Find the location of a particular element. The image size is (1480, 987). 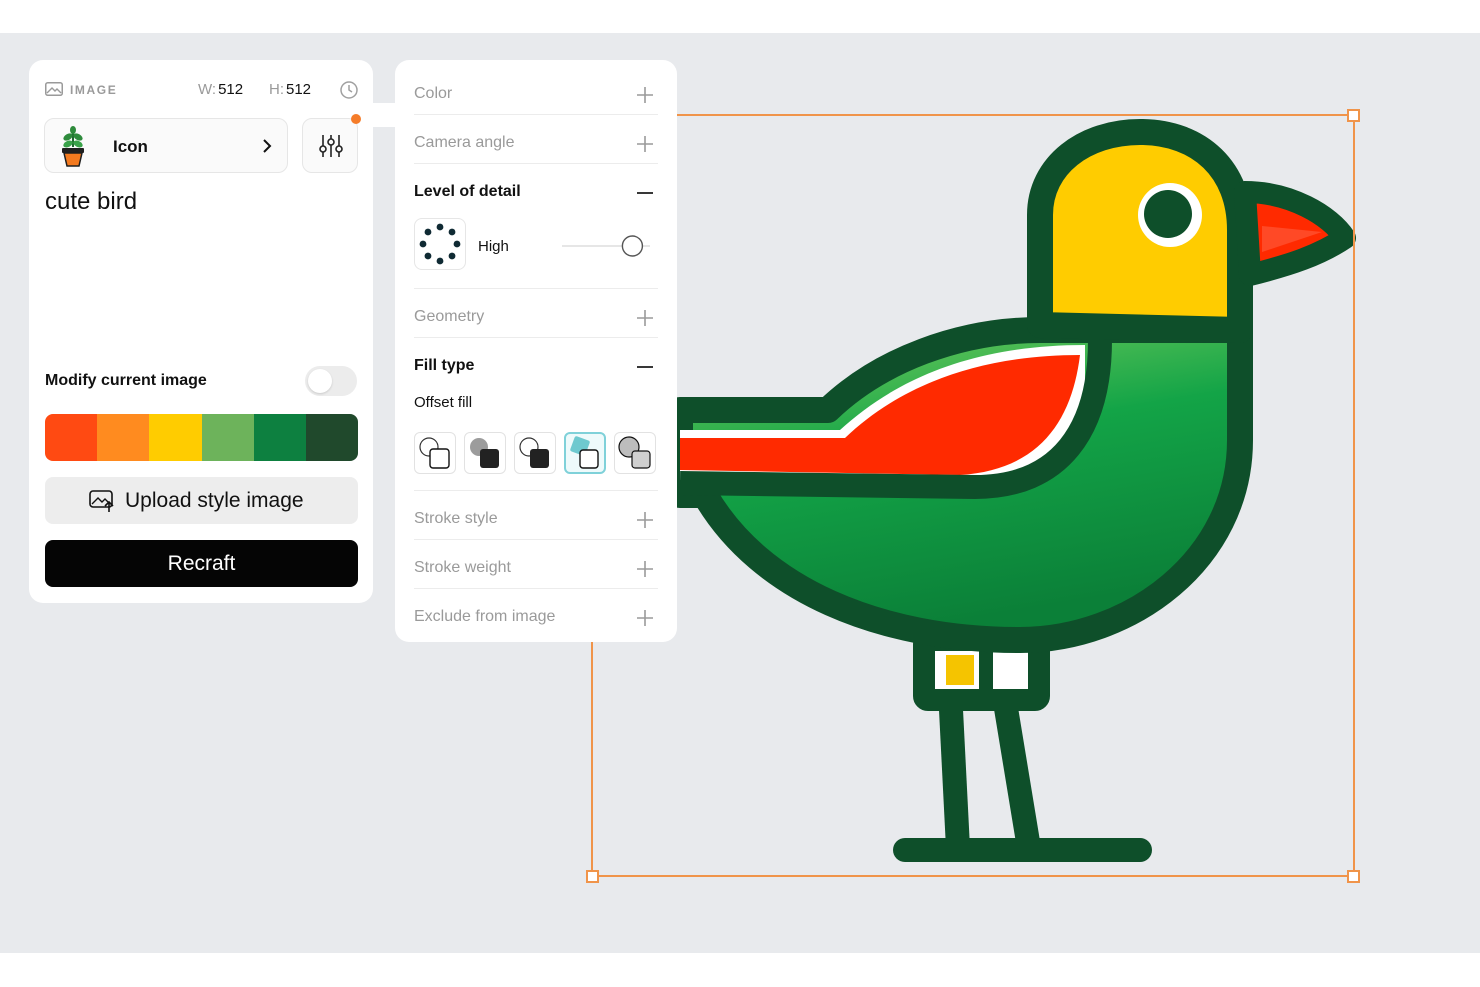

exclude-from-image-row: Exclude from image is located at coordinates (536, 613).